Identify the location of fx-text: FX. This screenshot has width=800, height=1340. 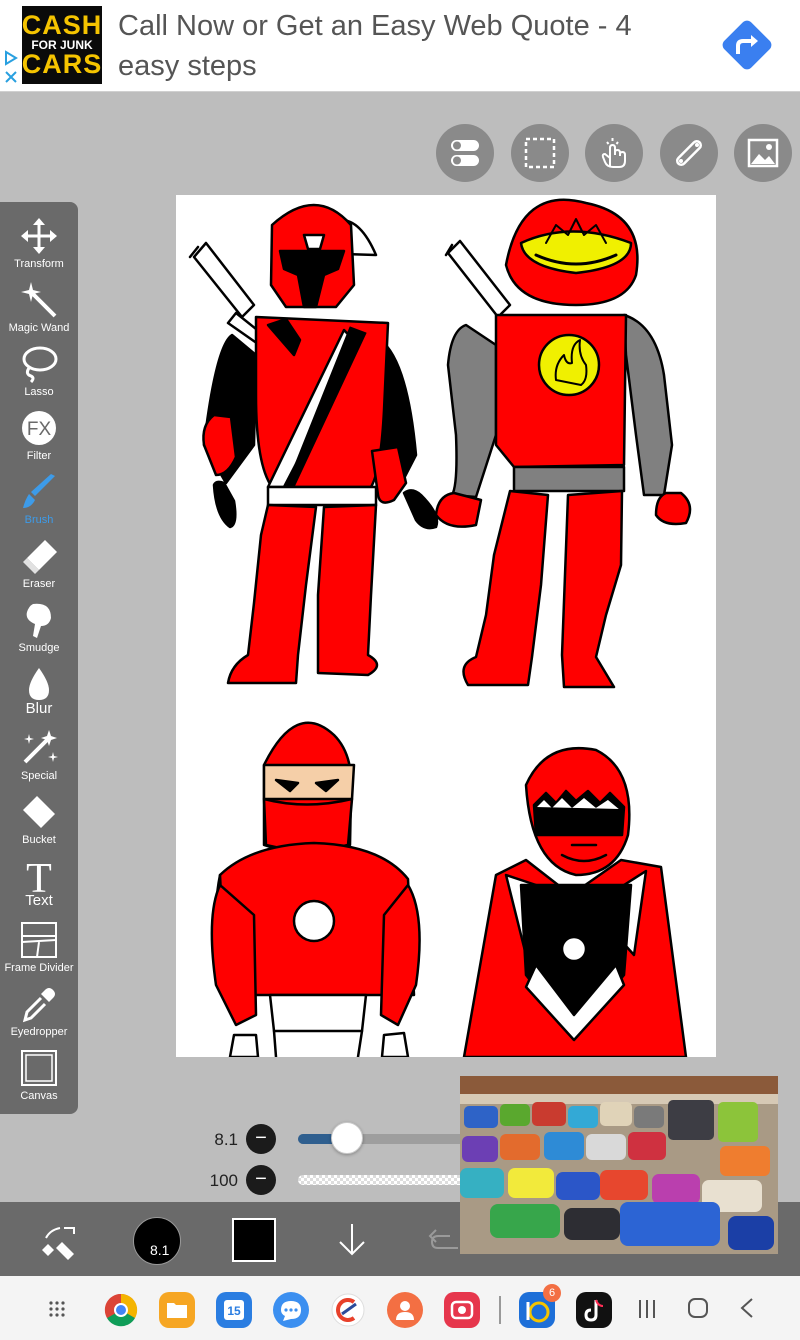
(39, 429).